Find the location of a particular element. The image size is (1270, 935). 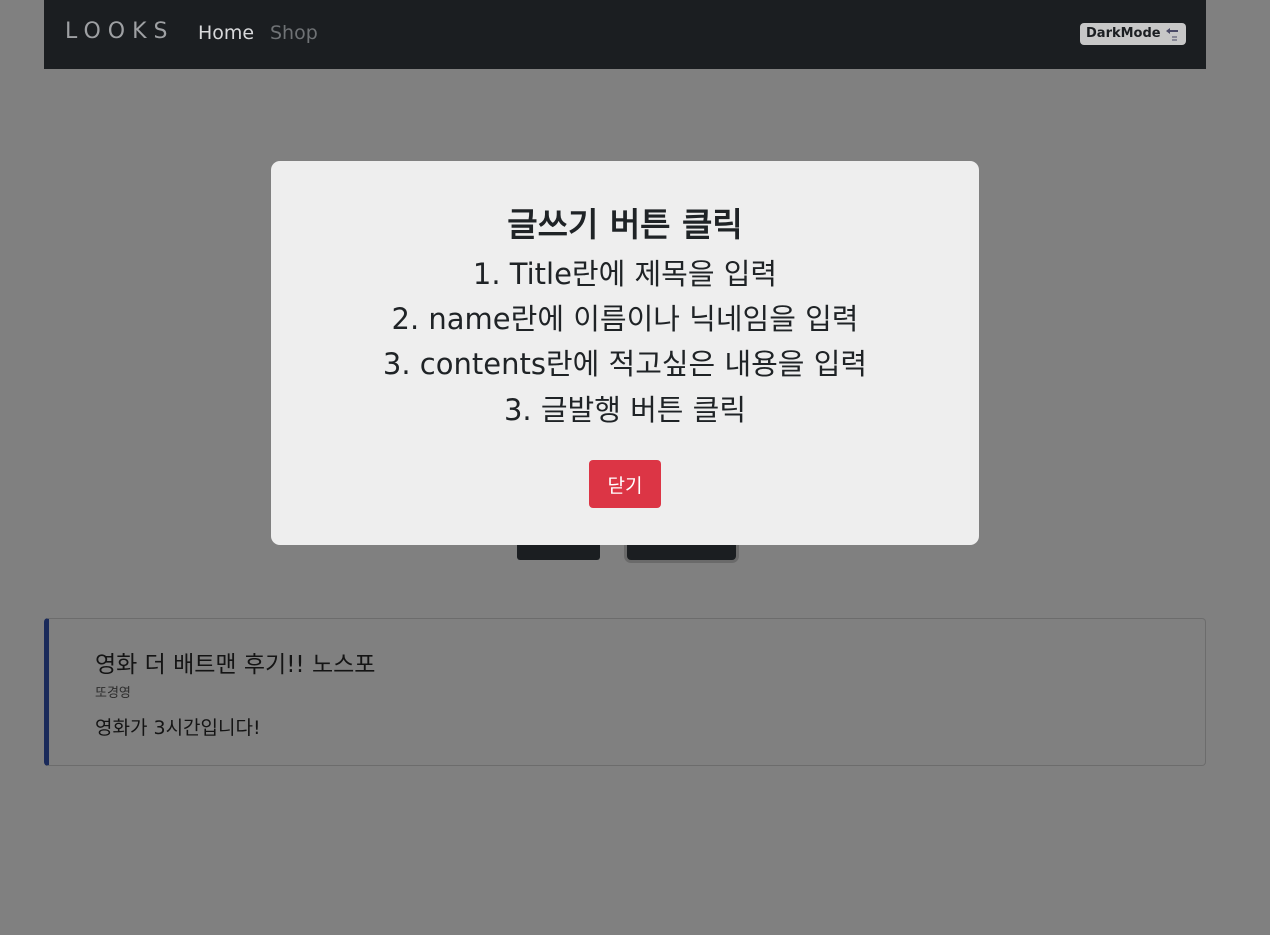

modal-step-3: 3. contents란에 적고싶은 내용을 입력 is located at coordinates (625, 364).